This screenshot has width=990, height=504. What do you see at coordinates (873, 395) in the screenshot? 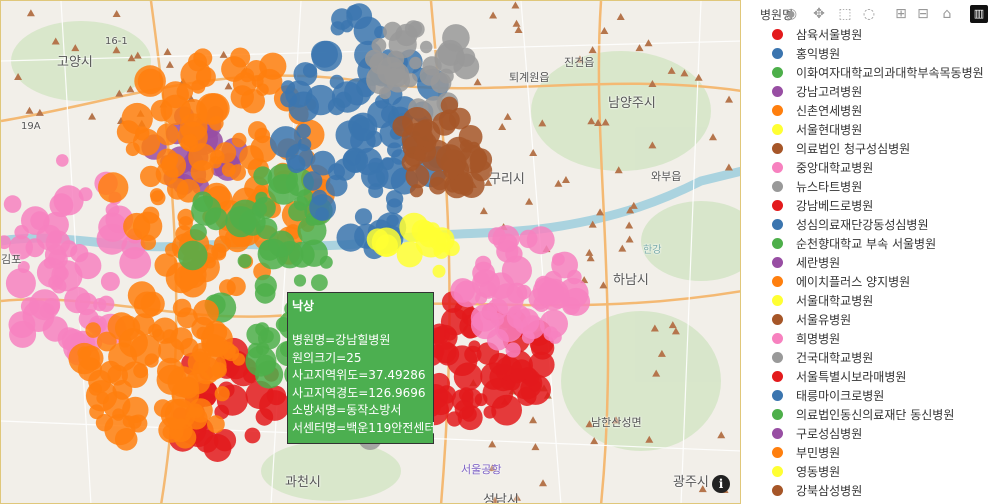
I see `legend-item: 태릉마이크로병원` at bounding box center [873, 395].